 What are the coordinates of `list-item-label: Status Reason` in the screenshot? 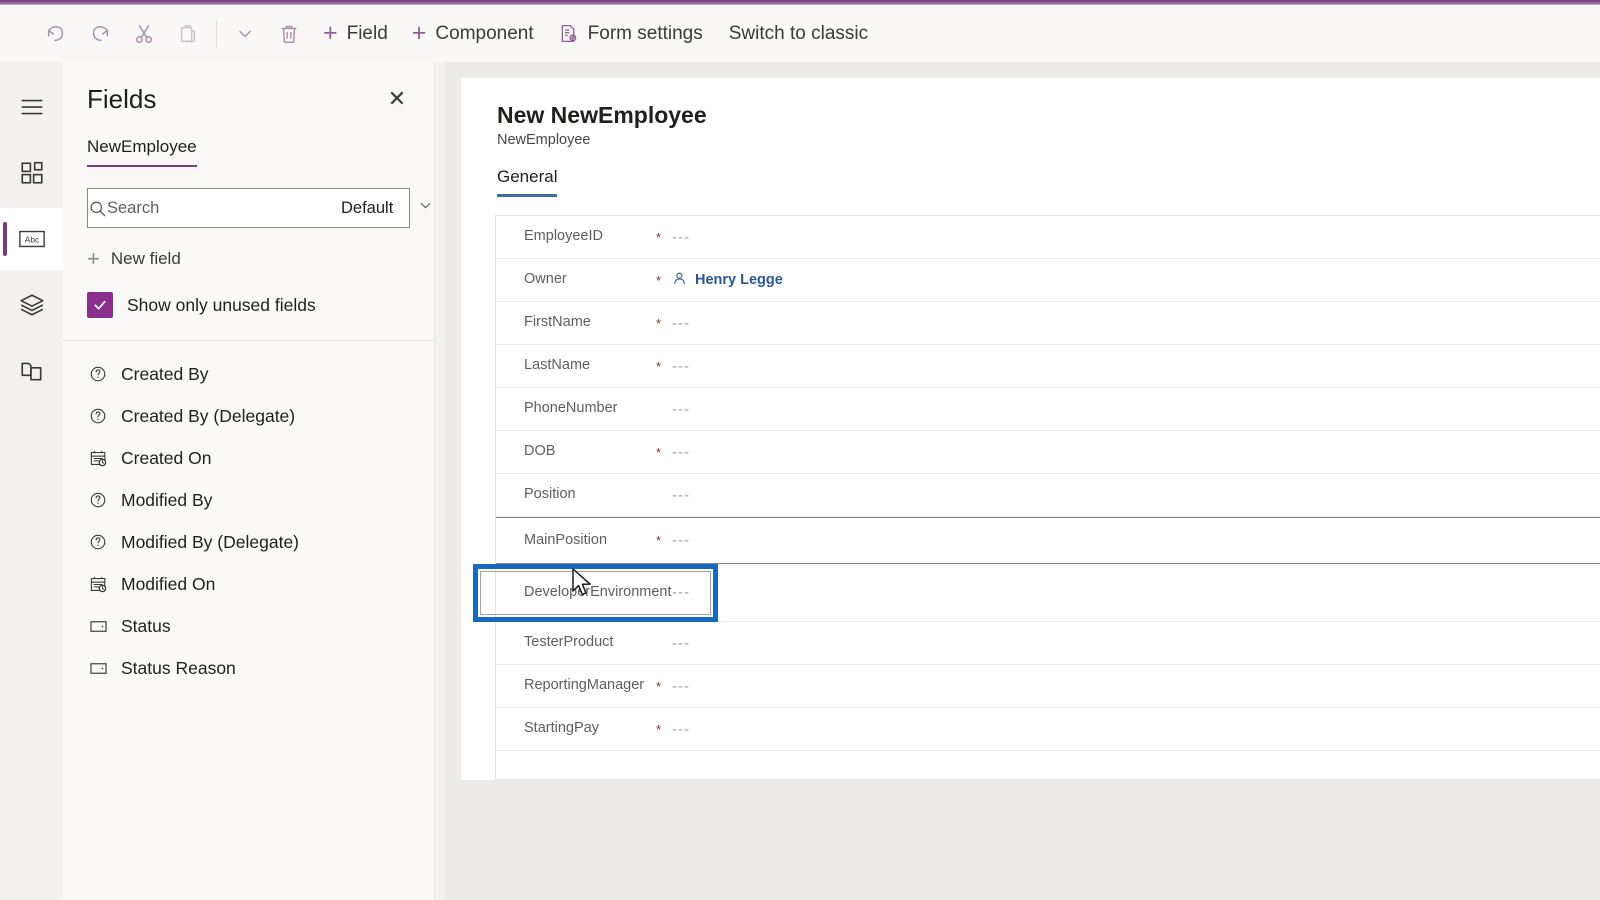 It's located at (178, 667).